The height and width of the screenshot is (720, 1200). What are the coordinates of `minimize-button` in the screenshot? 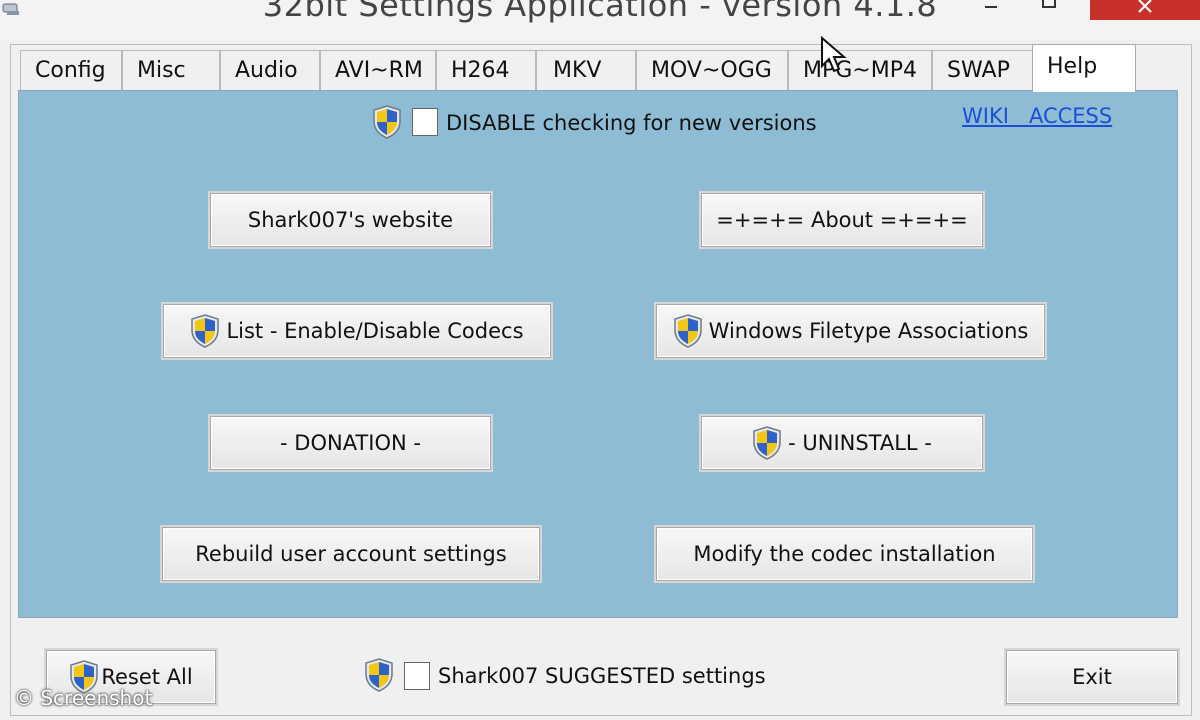 It's located at (991, 9).